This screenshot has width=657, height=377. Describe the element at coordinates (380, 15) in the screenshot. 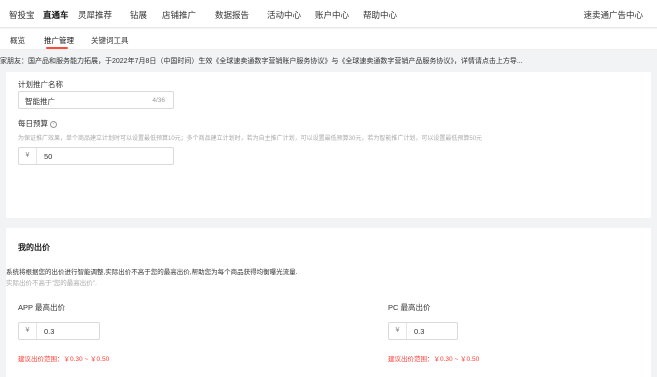

I see `nav-item-help-center: 帮助中心` at that location.